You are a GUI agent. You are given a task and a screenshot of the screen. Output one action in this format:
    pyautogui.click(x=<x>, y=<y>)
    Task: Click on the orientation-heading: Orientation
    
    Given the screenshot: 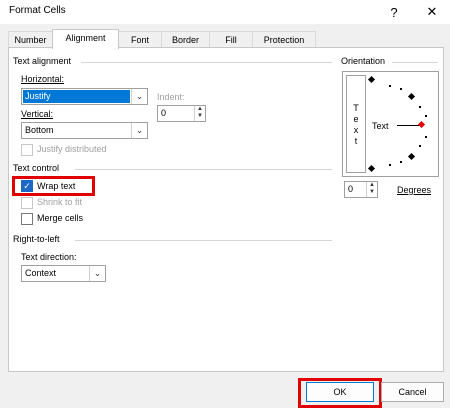 What is the action you would take?
    pyautogui.click(x=363, y=61)
    